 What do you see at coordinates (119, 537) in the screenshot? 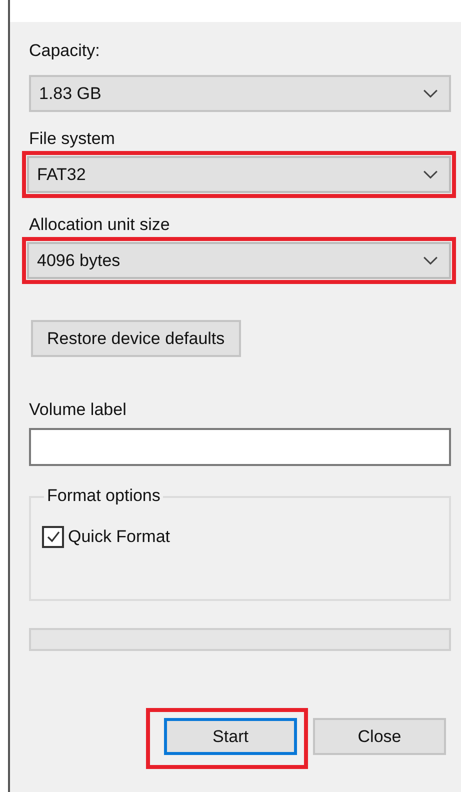
I see `checkbox-label: Quick Format` at bounding box center [119, 537].